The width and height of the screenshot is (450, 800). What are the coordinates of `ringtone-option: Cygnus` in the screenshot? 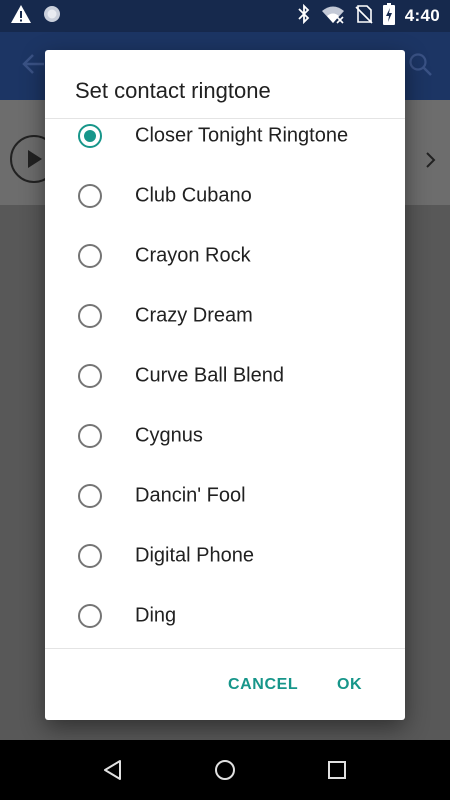 It's located at (225, 436).